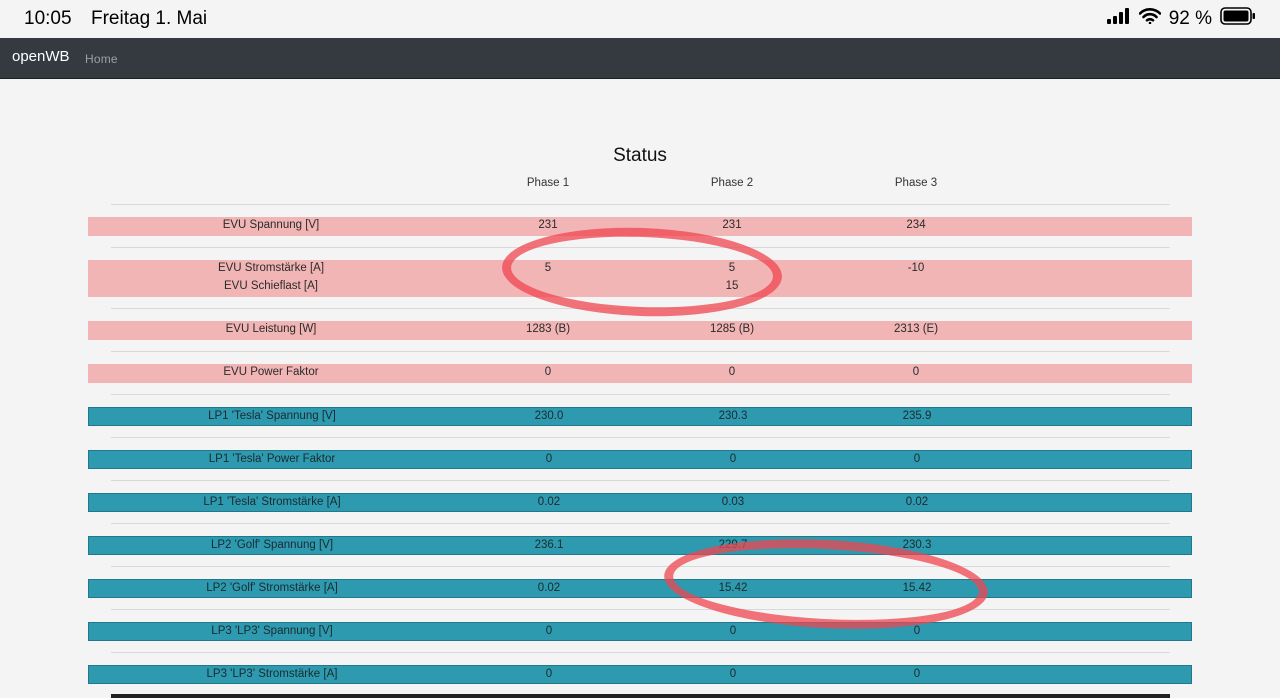 This screenshot has height=698, width=1280. What do you see at coordinates (640, 588) in the screenshot?
I see `lp-row: LP2 'Golf' Stromstärke [A] 0.02 15.42 15.42` at bounding box center [640, 588].